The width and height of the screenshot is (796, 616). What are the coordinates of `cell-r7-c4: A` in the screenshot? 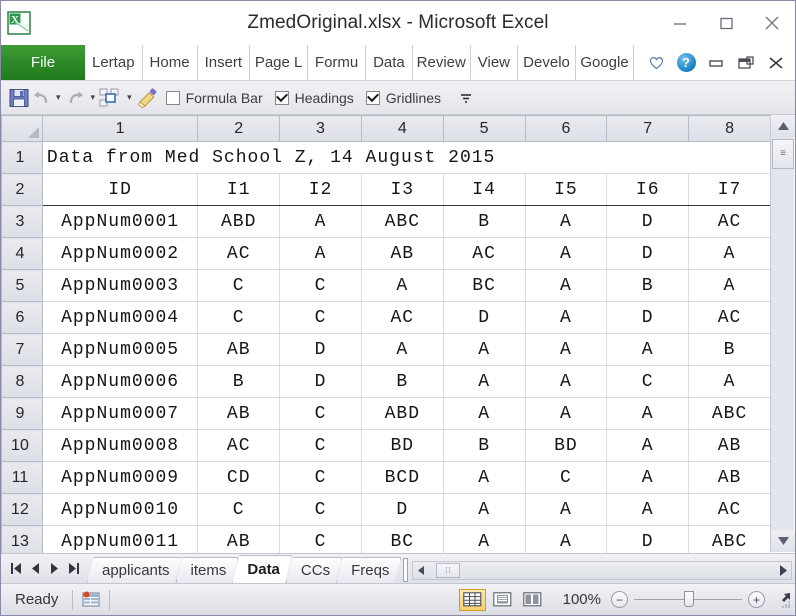 It's located at (402, 349).